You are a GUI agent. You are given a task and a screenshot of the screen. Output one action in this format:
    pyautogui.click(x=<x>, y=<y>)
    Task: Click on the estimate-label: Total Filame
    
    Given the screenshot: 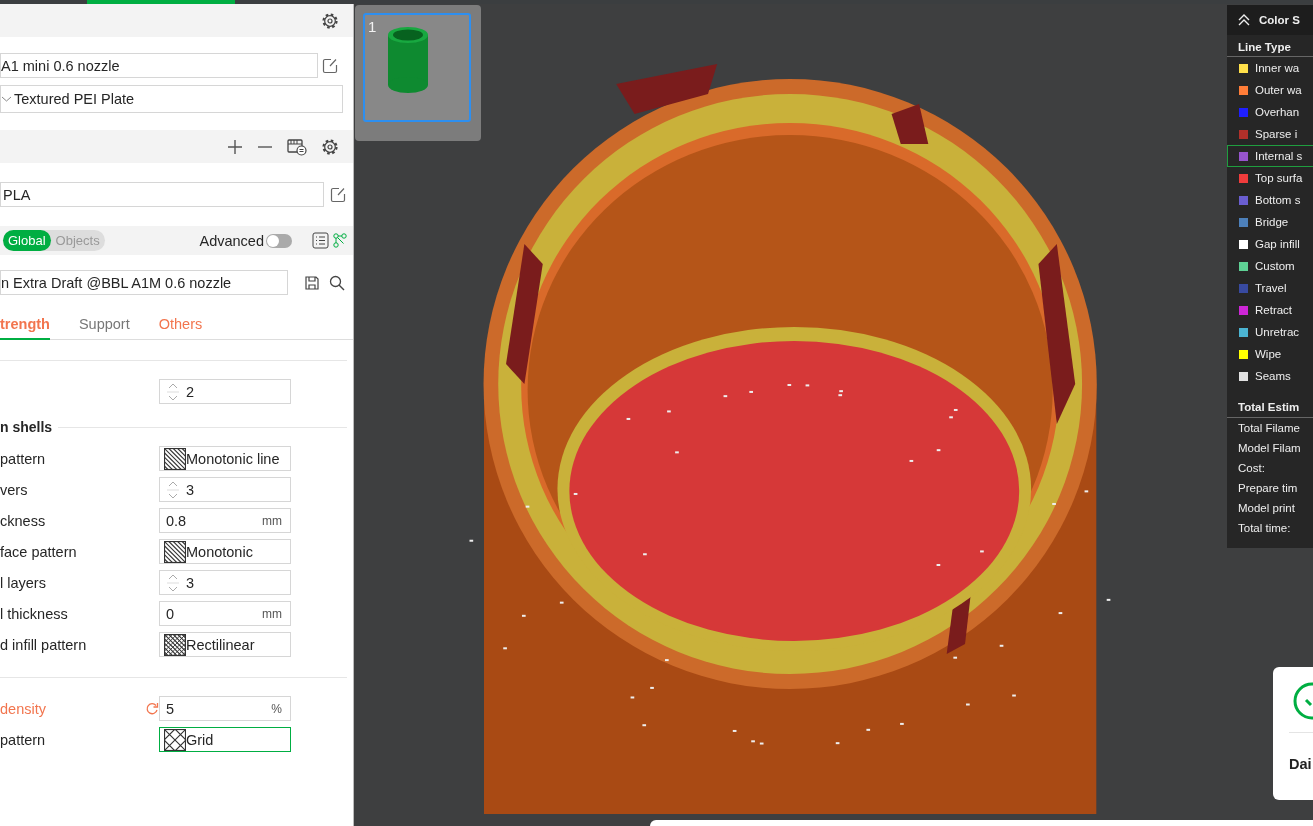 What is the action you would take?
    pyautogui.click(x=1269, y=428)
    